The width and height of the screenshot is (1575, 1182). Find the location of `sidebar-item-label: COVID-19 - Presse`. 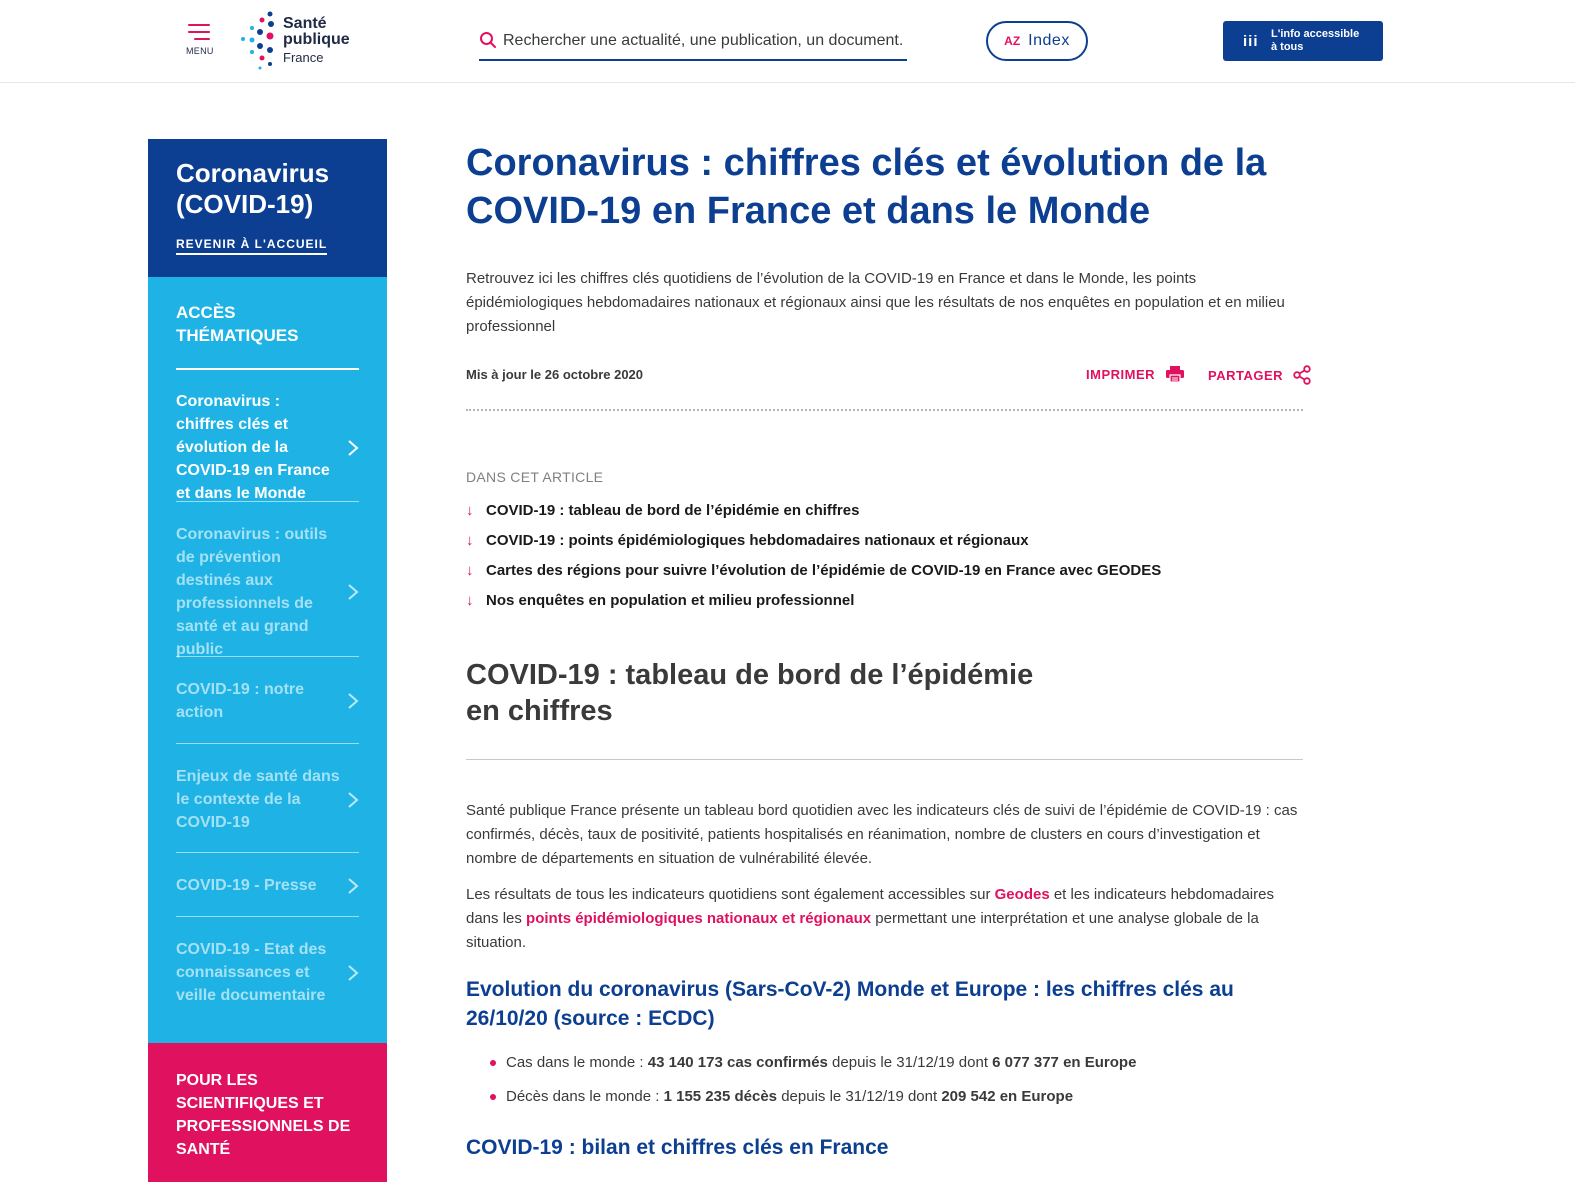

sidebar-item-label: COVID-19 - Presse is located at coordinates (246, 885).